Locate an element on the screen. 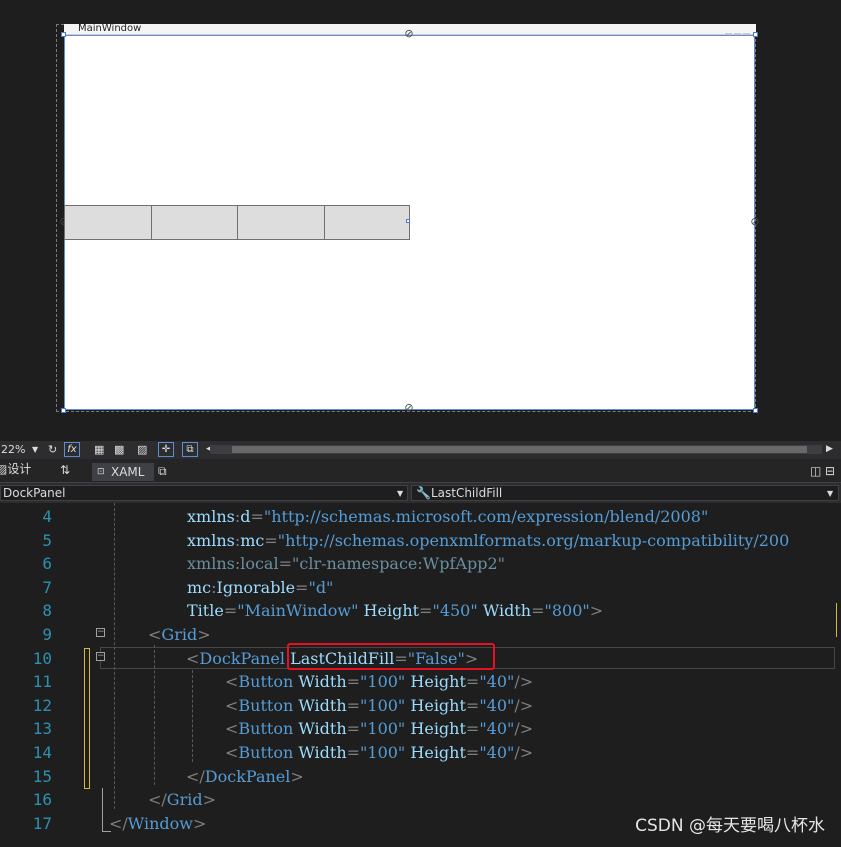 This screenshot has height=847, width=841. fx-button: fx is located at coordinates (72, 449).